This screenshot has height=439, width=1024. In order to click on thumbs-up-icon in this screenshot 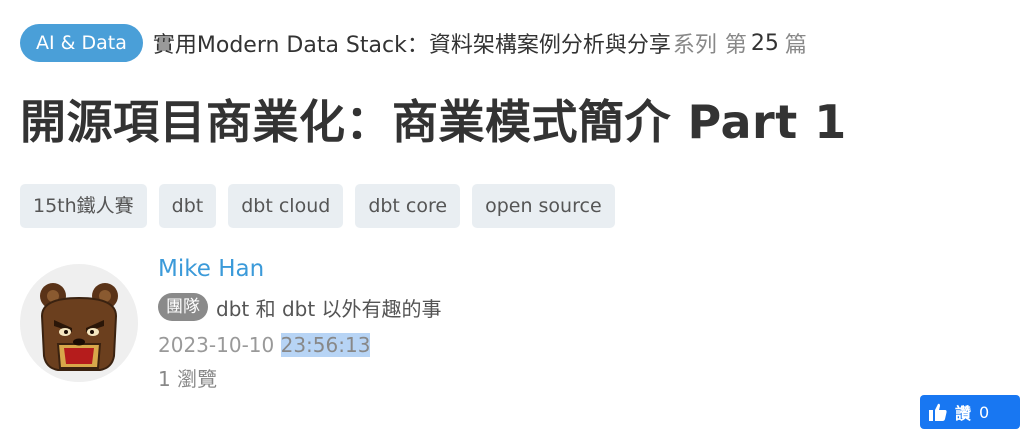, I will do `click(938, 412)`.